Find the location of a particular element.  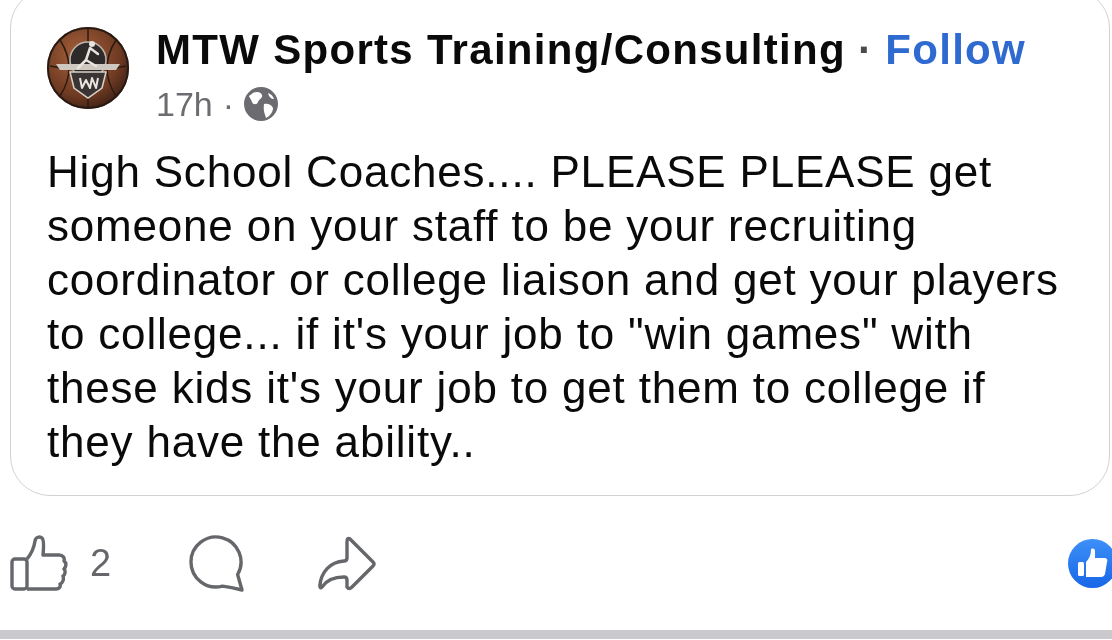

share-arrow-icon is located at coordinates (347, 563).